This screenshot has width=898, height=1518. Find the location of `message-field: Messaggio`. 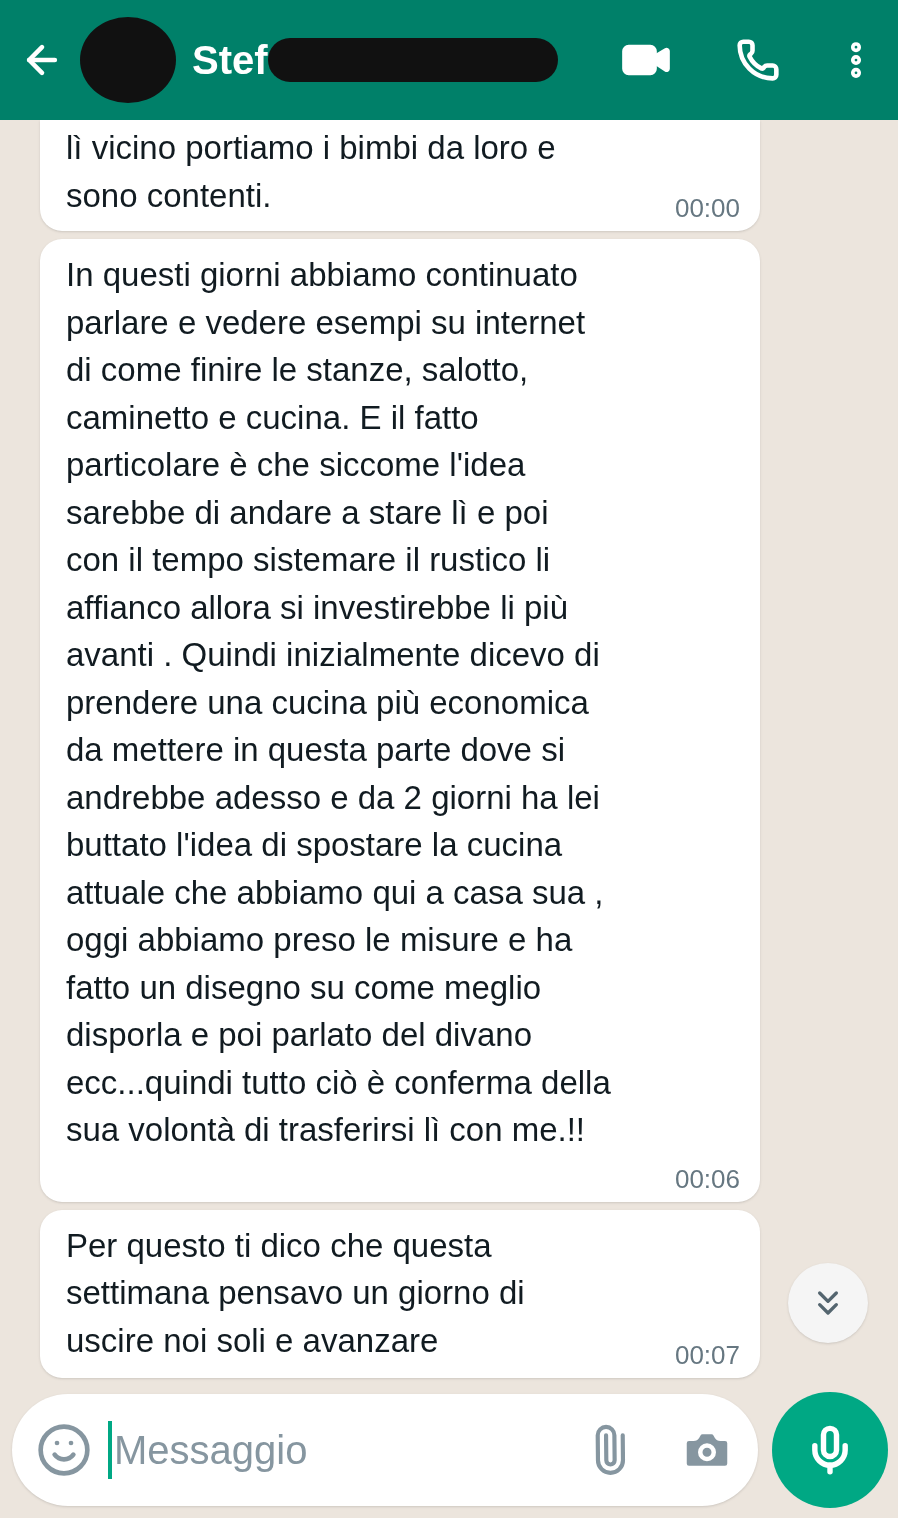

message-field: Messaggio is located at coordinates (385, 1450).